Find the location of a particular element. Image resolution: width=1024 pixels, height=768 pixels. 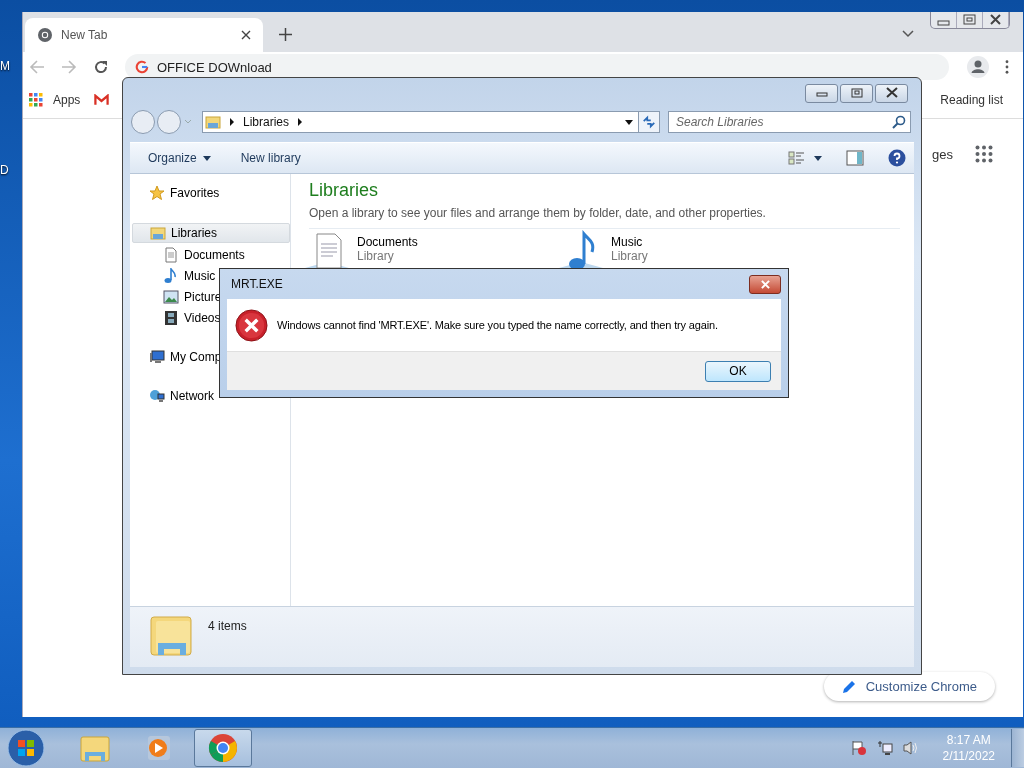

gmail-icon is located at coordinates (102, 100).